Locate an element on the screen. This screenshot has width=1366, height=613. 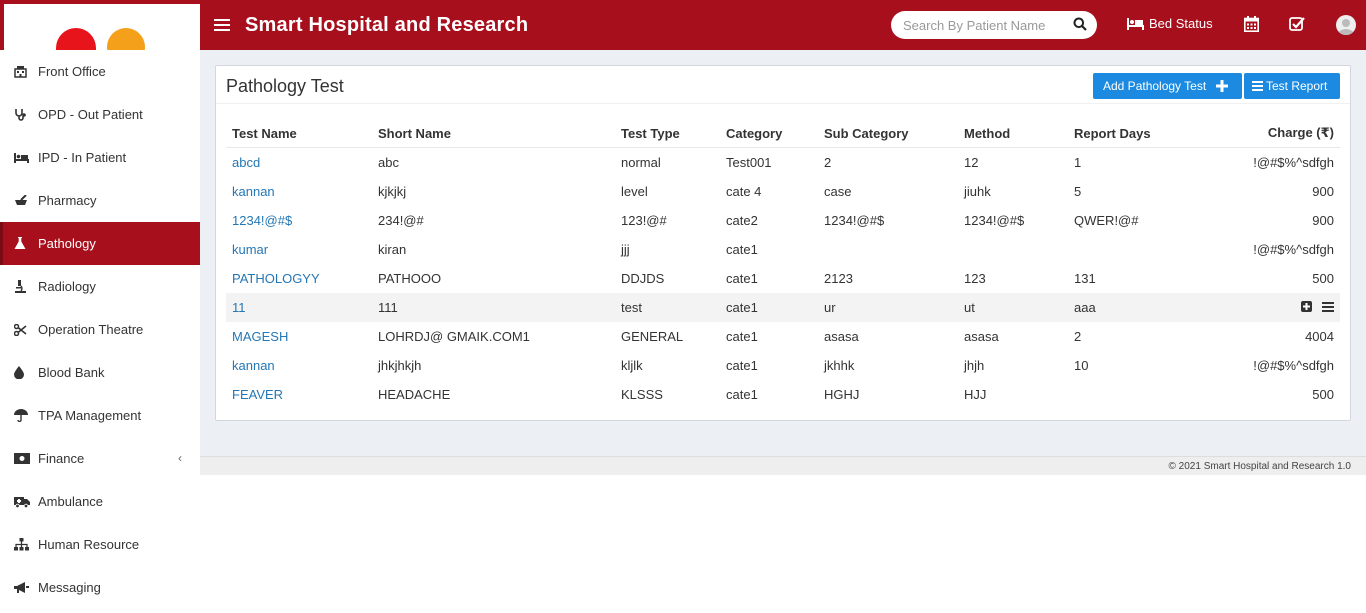
list-icon is located at coordinates (1257, 86).